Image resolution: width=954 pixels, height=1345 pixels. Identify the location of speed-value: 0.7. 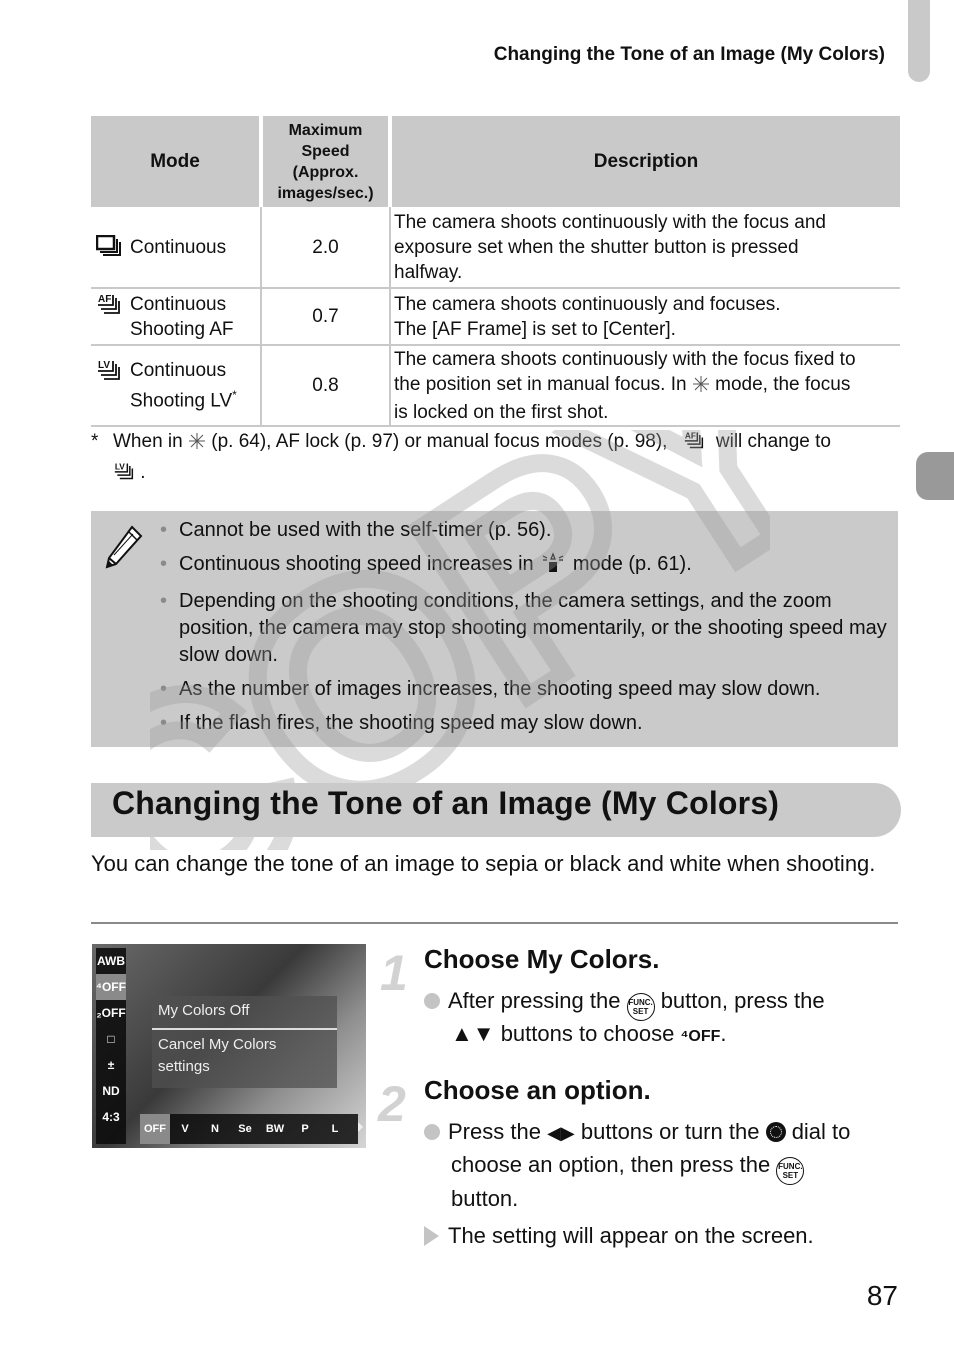
(326, 317).